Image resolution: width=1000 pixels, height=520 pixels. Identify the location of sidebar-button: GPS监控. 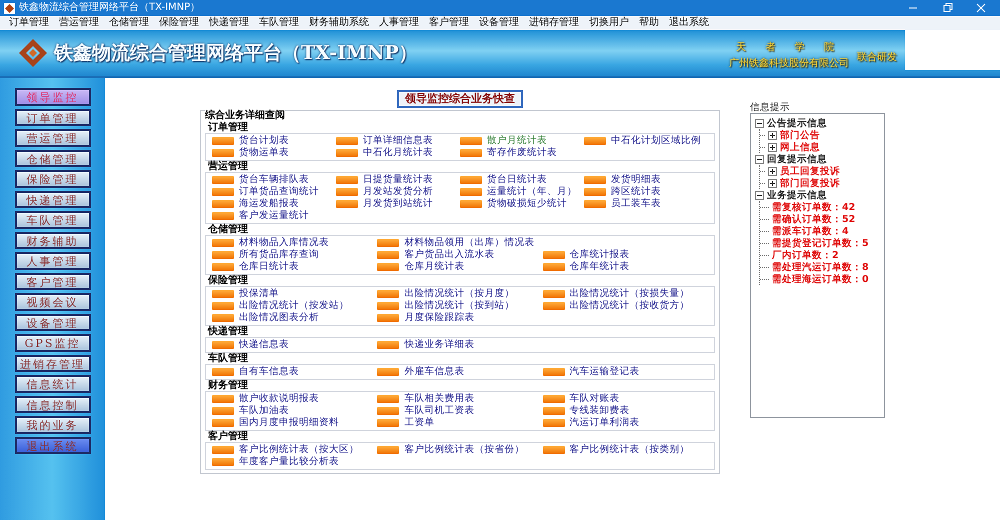
(52, 343).